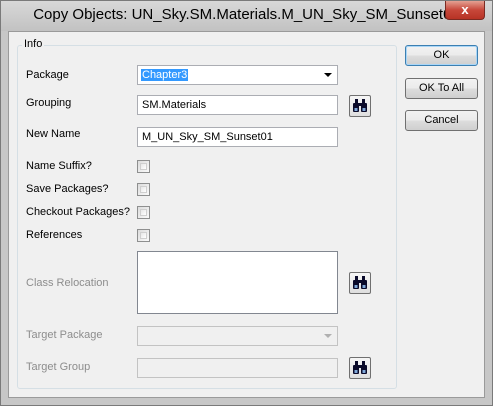  Describe the element at coordinates (143, 235) in the screenshot. I see `references-checkbox` at that location.